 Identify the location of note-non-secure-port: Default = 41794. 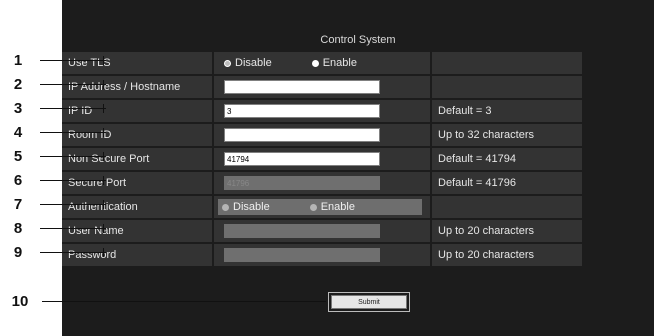
(507, 159).